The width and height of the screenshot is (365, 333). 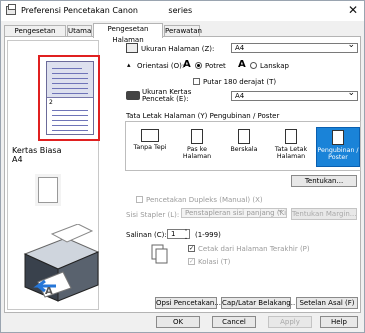 I want to click on media-info: Kertas Biasa A4, so click(x=37, y=155).